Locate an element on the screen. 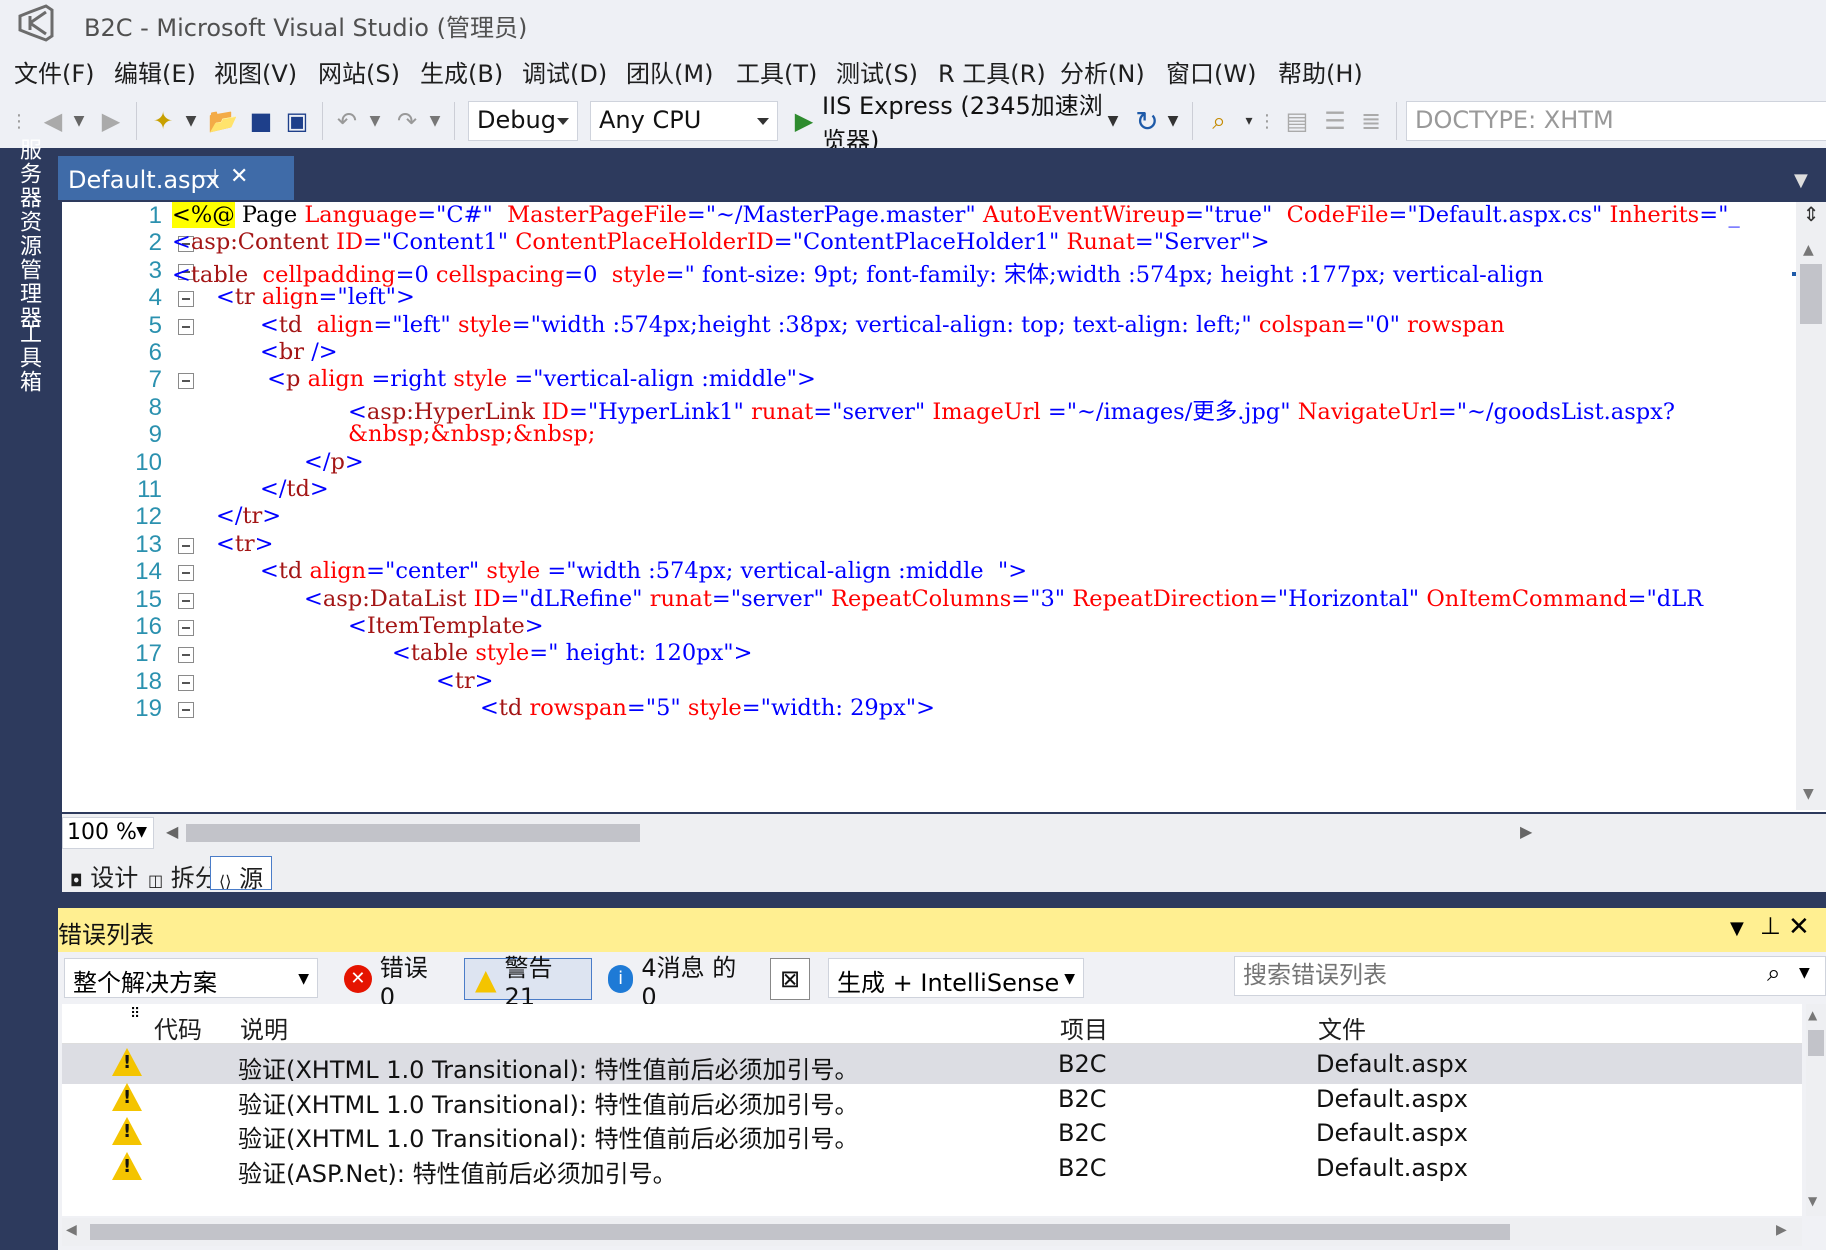 The width and height of the screenshot is (1826, 1250). menu-file: 文件(F) is located at coordinates (54, 71).